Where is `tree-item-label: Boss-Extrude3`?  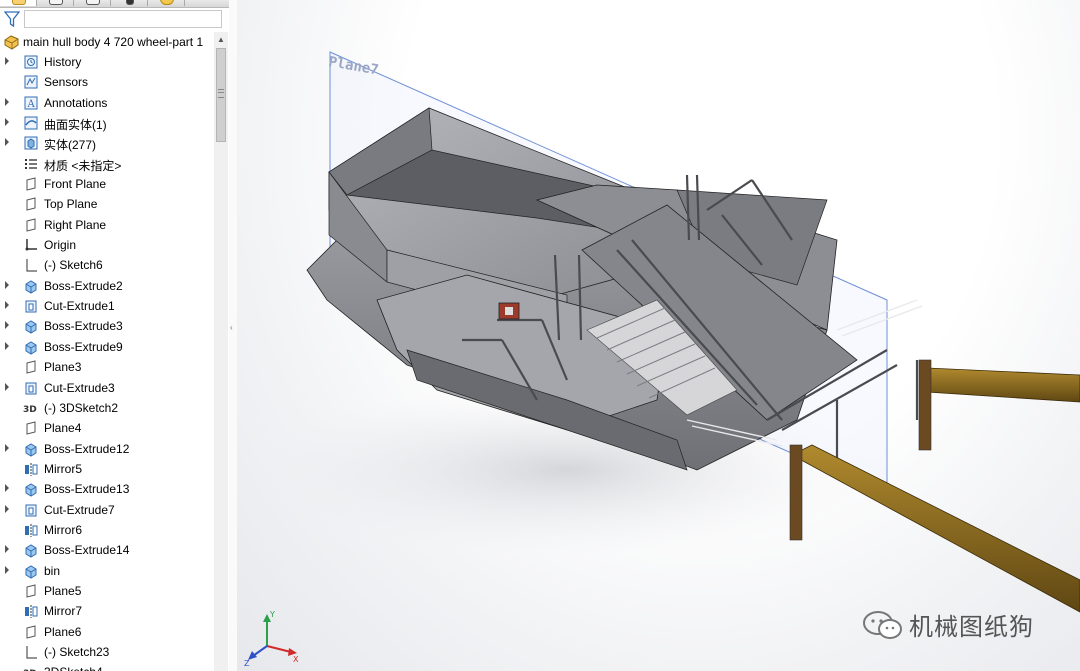 tree-item-label: Boss-Extrude3 is located at coordinates (83, 326).